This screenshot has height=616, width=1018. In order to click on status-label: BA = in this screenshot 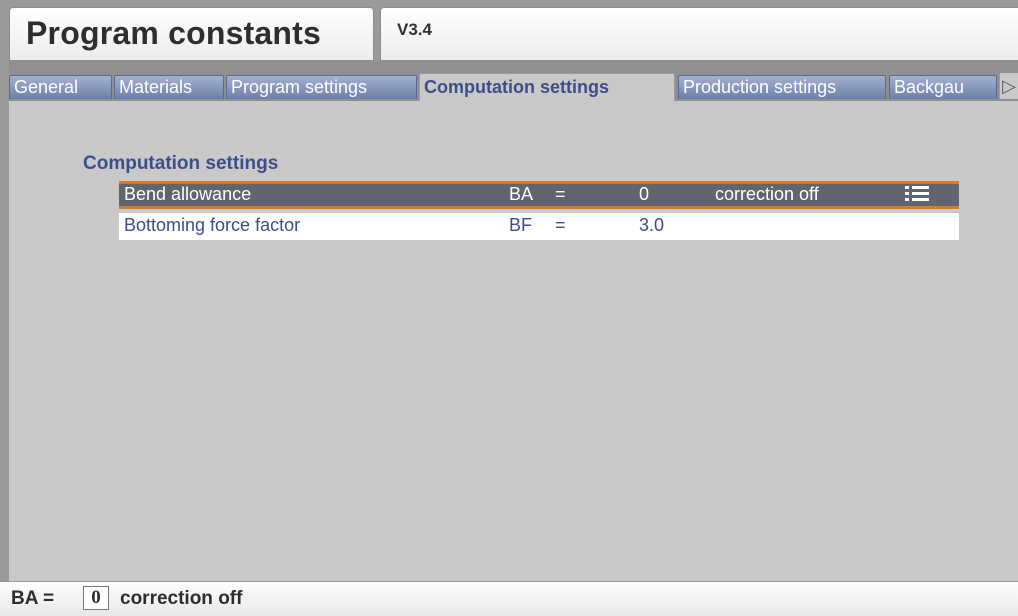, I will do `click(33, 598)`.